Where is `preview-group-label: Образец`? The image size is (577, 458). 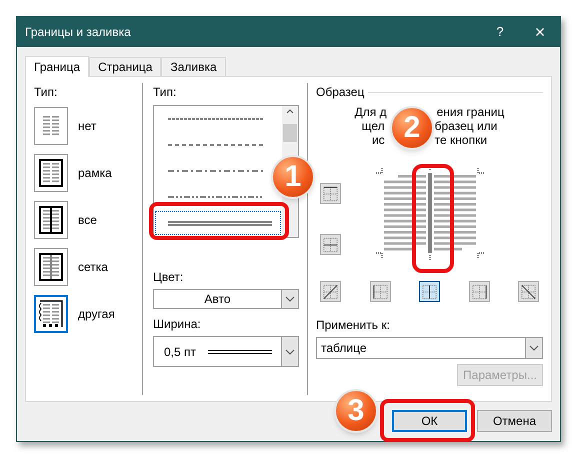 preview-group-label: Образец is located at coordinates (340, 92).